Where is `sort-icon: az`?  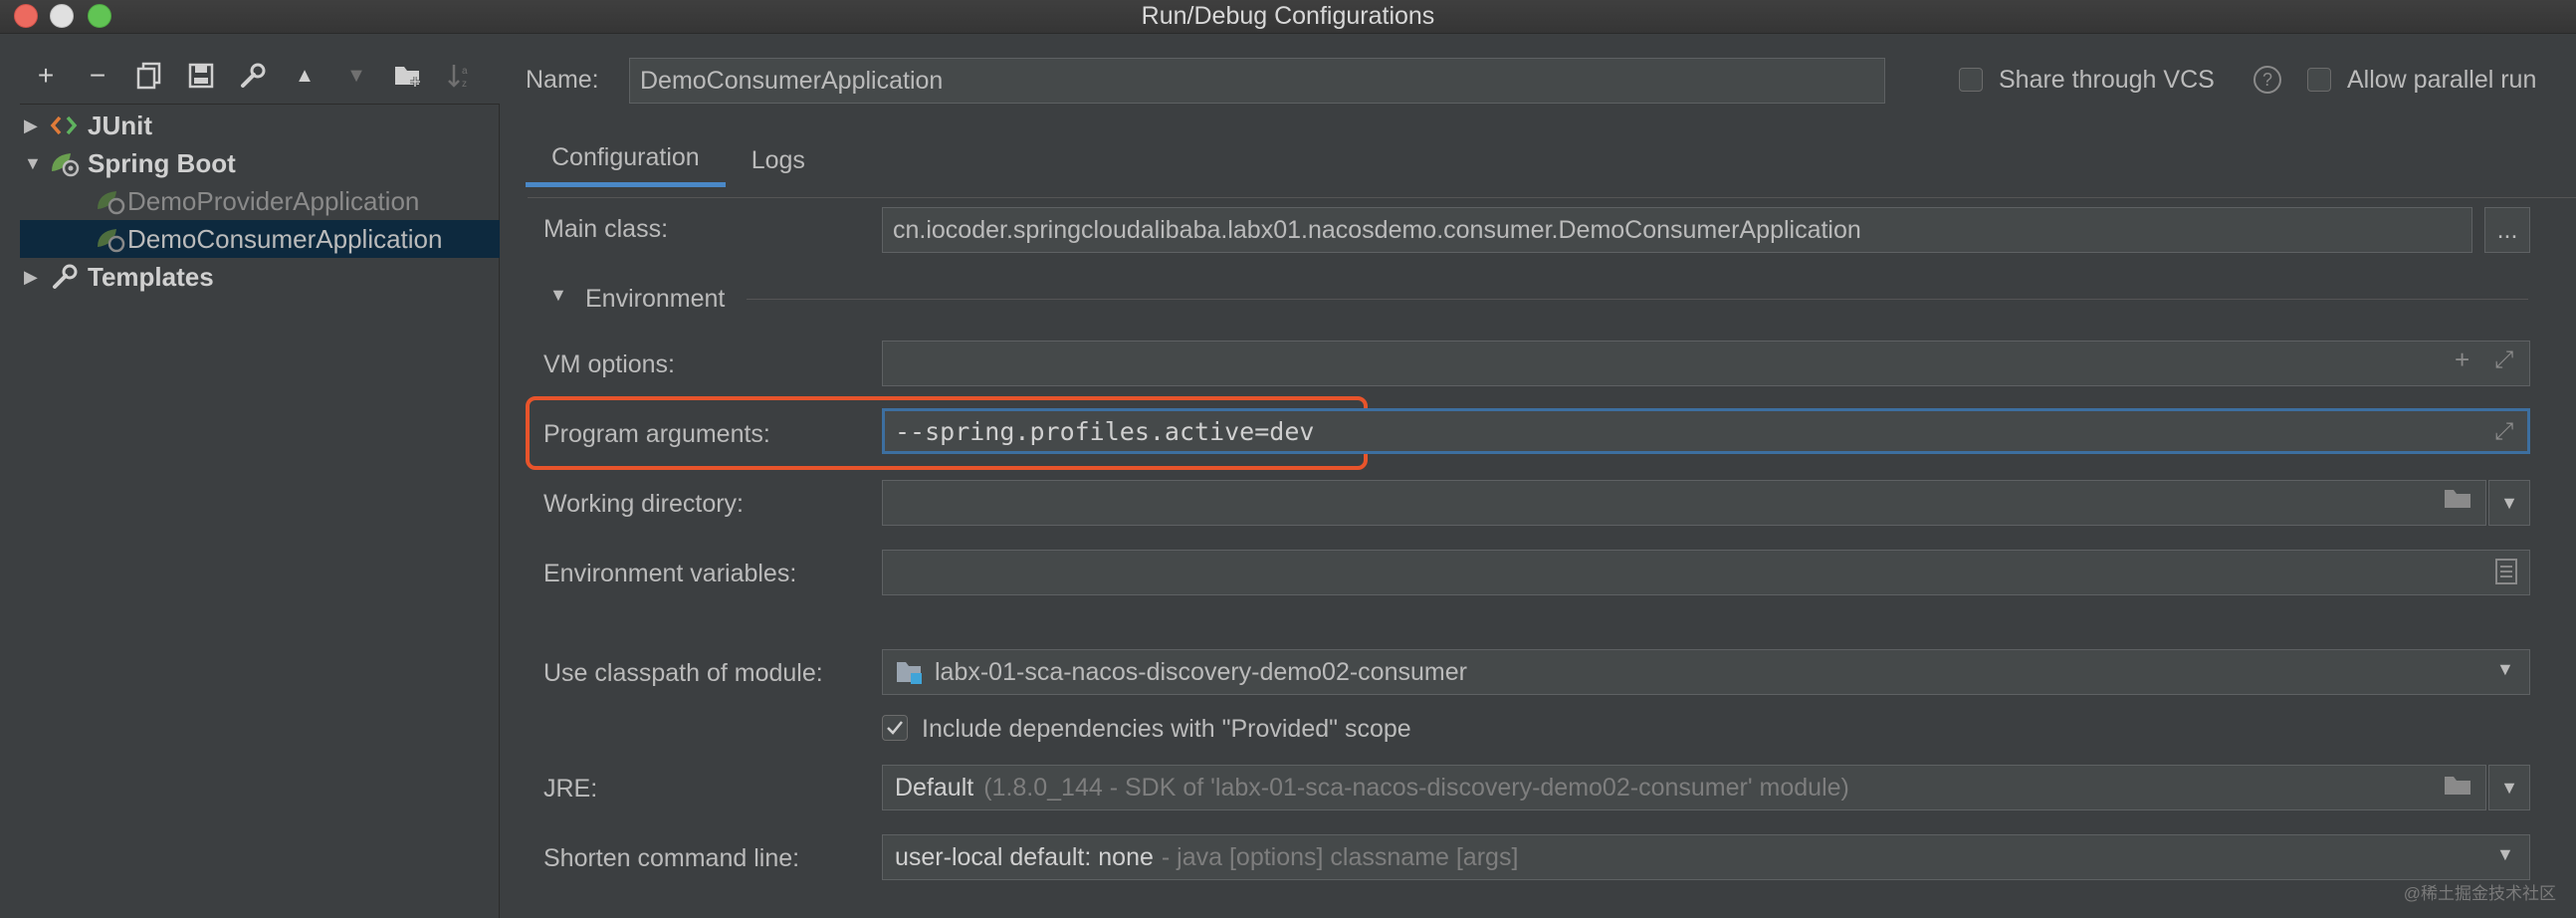 sort-icon: az is located at coordinates (460, 76).